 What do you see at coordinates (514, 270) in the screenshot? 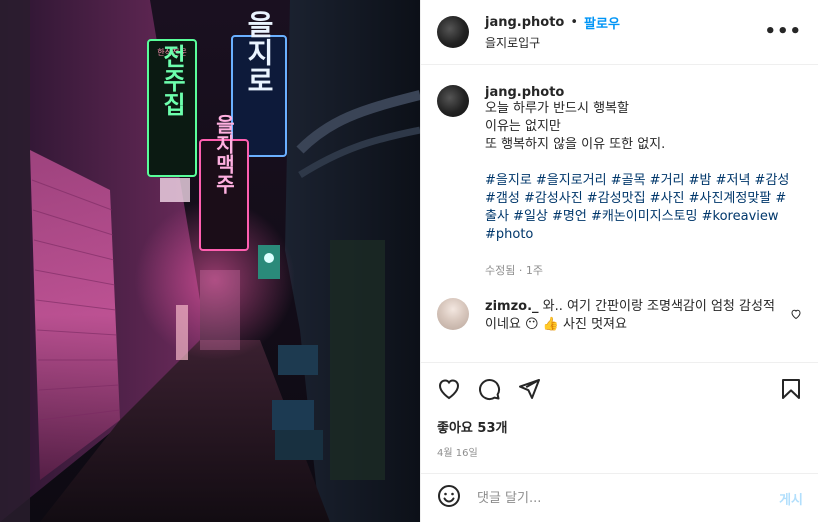
I see `caption-meta: 수정됨 · 1주` at bounding box center [514, 270].